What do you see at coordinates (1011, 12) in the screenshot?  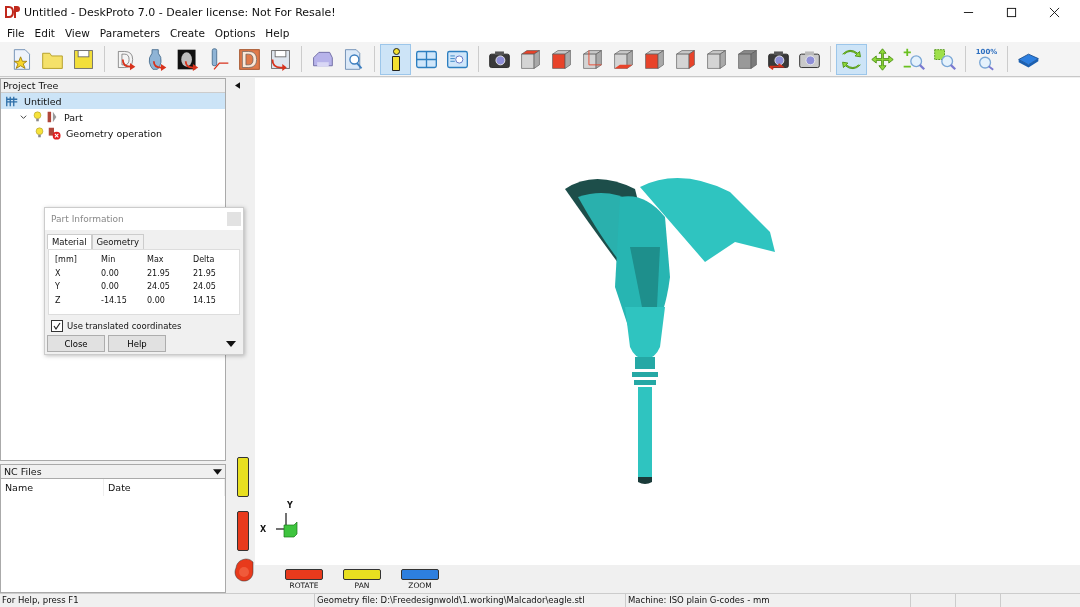 I see `maximize-icon` at bounding box center [1011, 12].